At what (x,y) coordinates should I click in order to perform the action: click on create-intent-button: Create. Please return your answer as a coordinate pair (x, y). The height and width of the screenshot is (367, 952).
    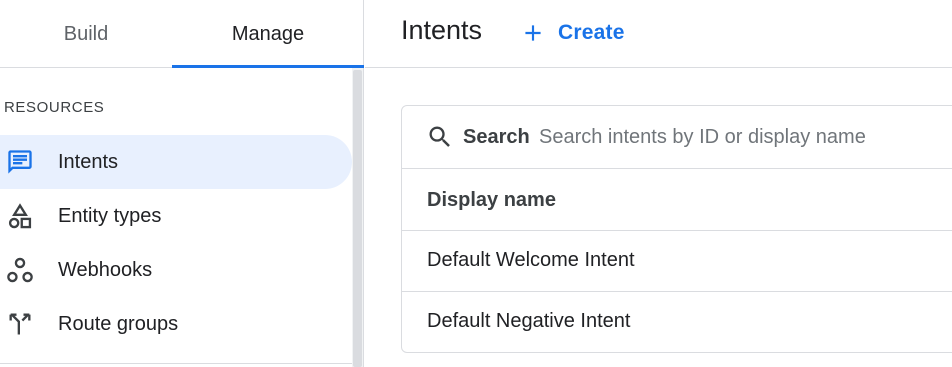
    Looking at the image, I should click on (572, 33).